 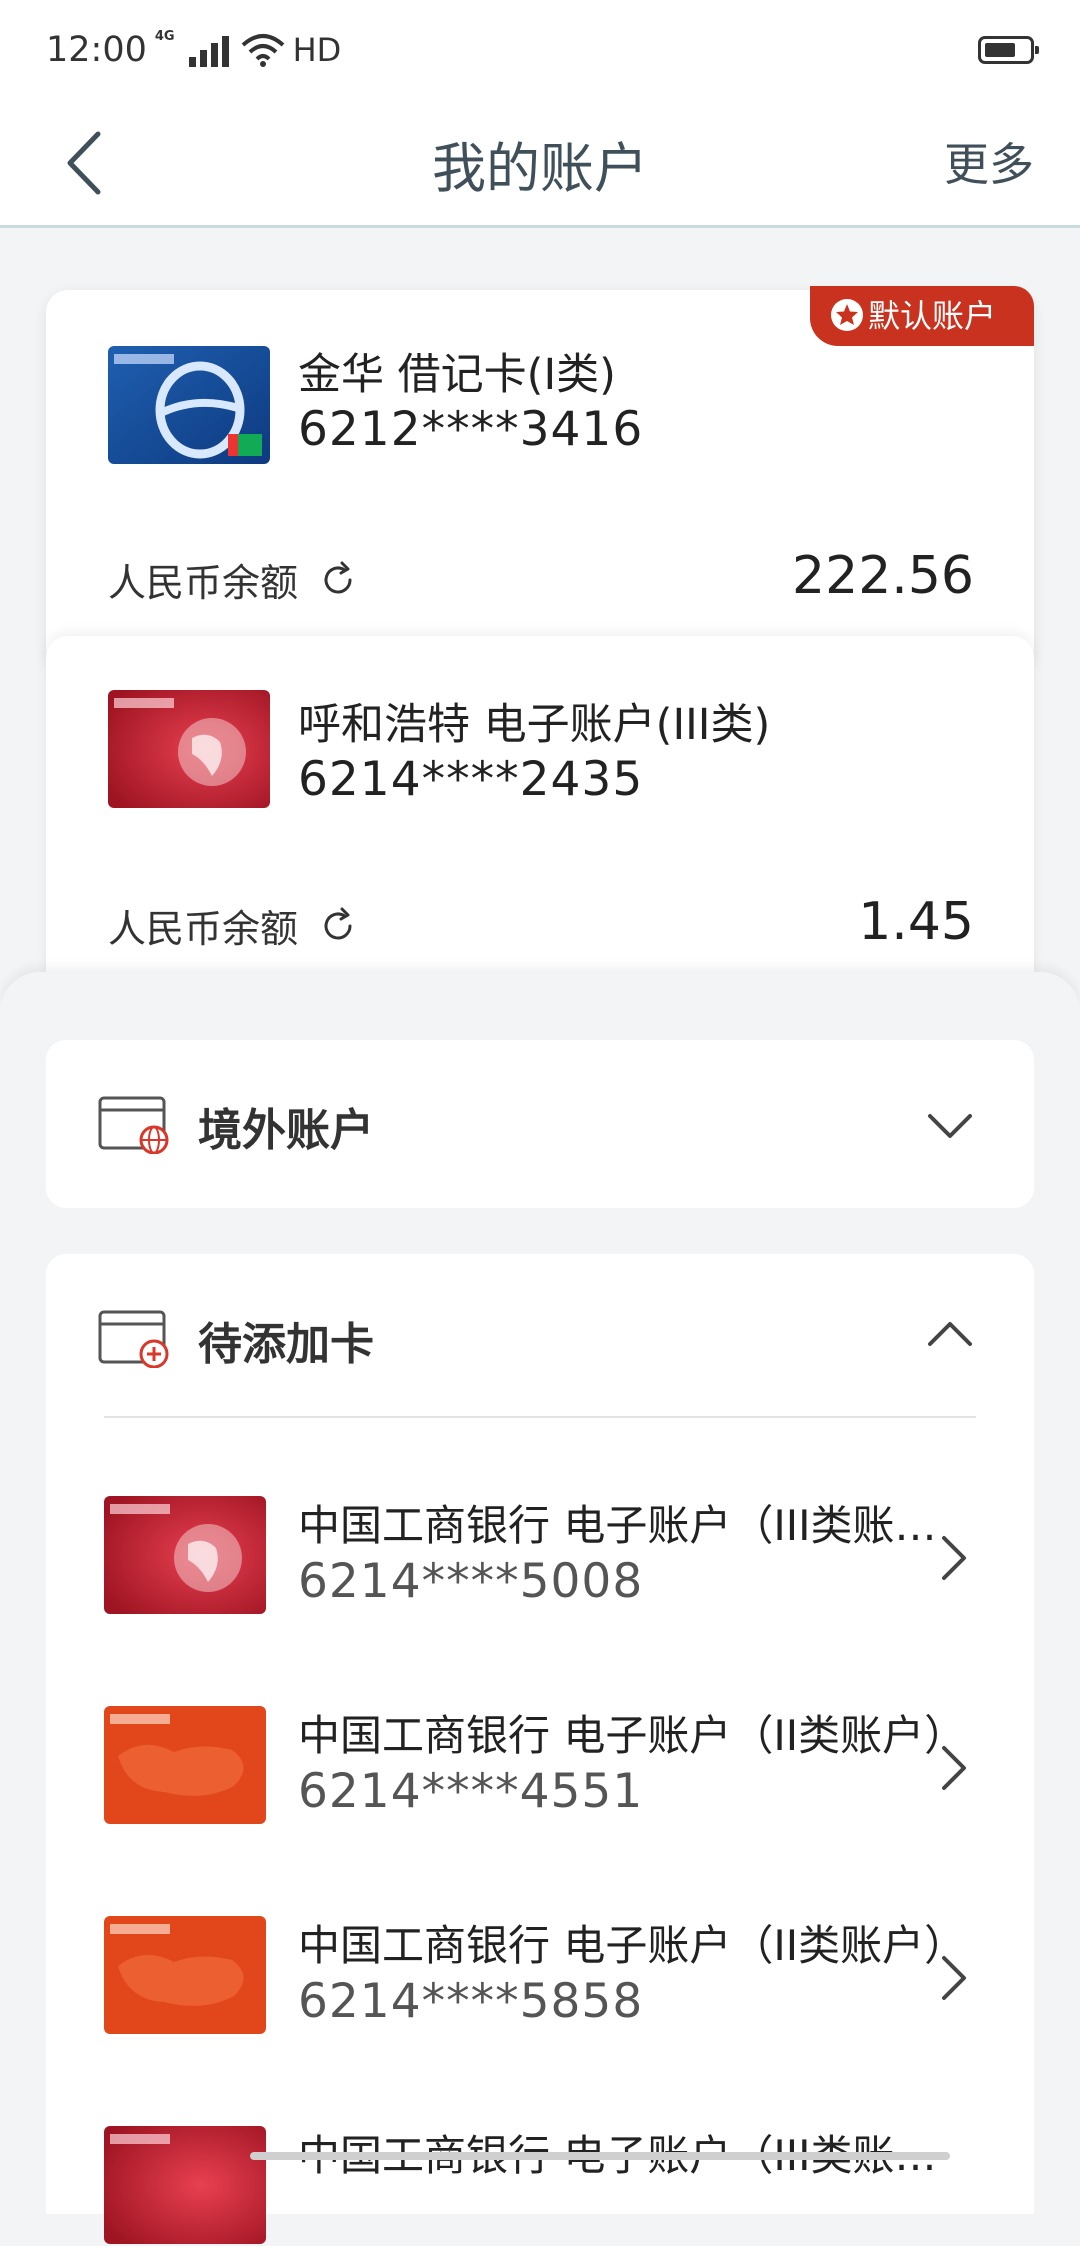 What do you see at coordinates (634, 1525) in the screenshot?
I see `list-item-name: 中国工商银行 电子账户（III类账户）` at bounding box center [634, 1525].